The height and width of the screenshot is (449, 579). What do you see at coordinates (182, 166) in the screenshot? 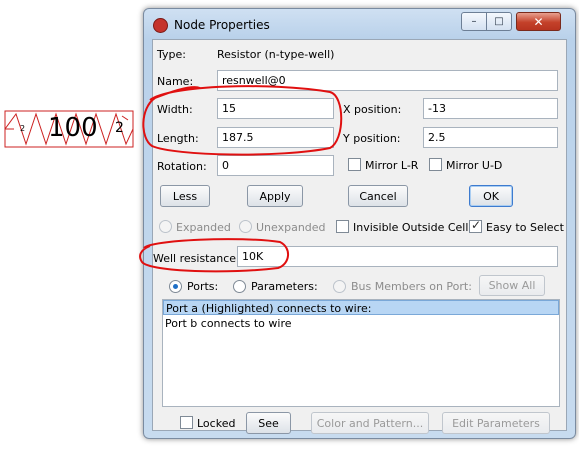
I see `rotation-label: Rotation:` at bounding box center [182, 166].